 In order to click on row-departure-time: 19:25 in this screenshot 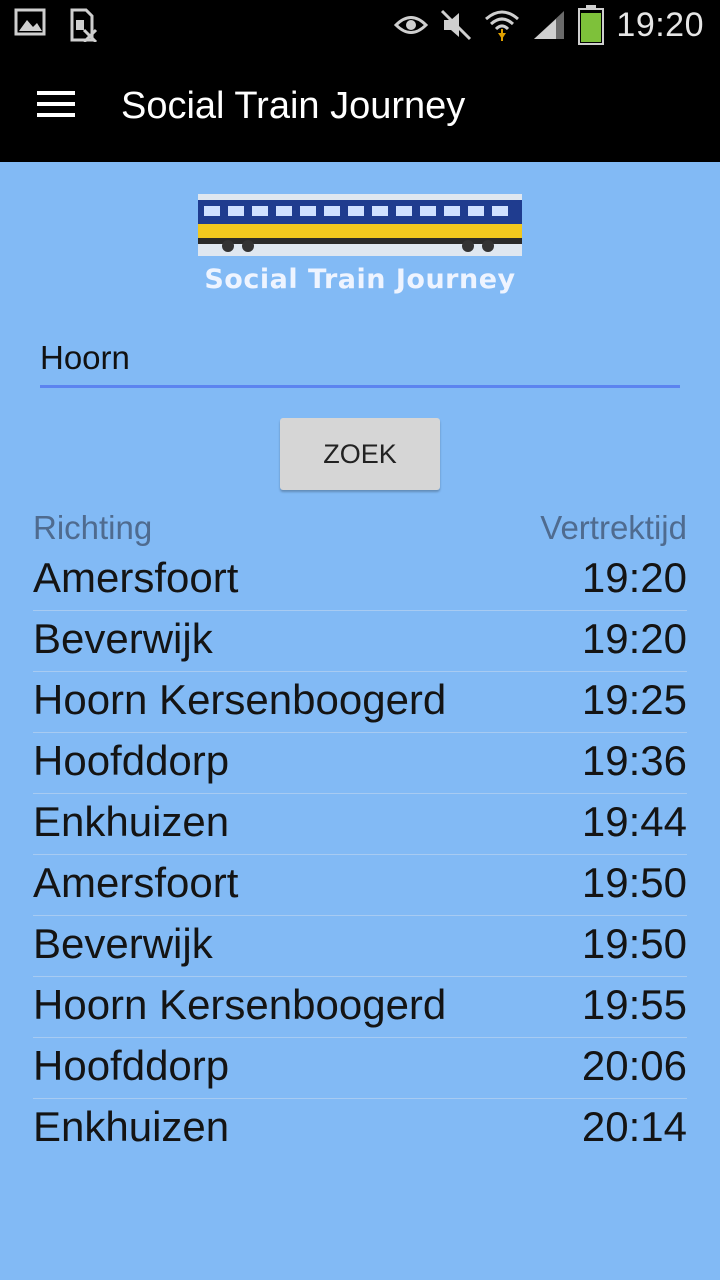, I will do `click(634, 699)`.